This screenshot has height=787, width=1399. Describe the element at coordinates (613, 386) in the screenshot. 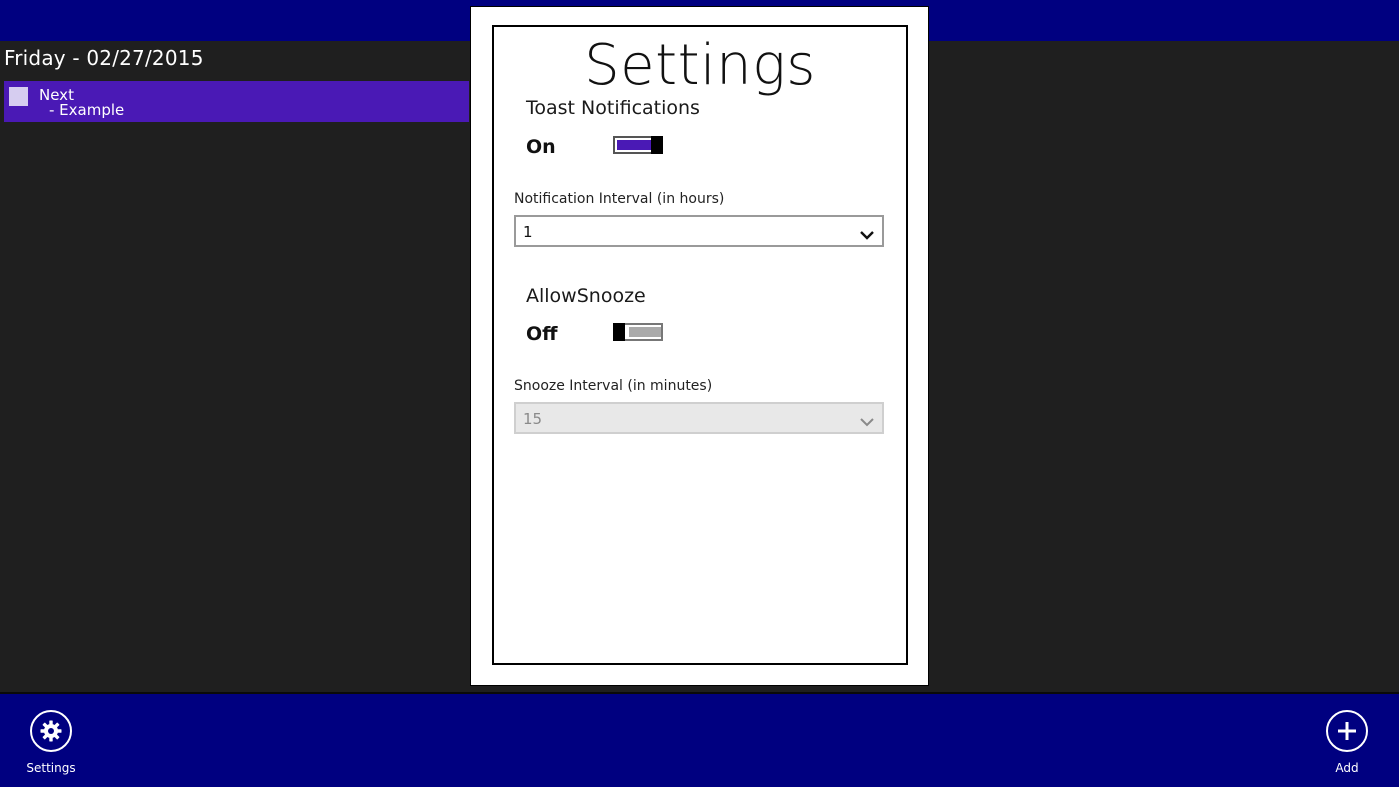

I see `snooze-interval-label: Snooze Interval (in minutes)` at that location.